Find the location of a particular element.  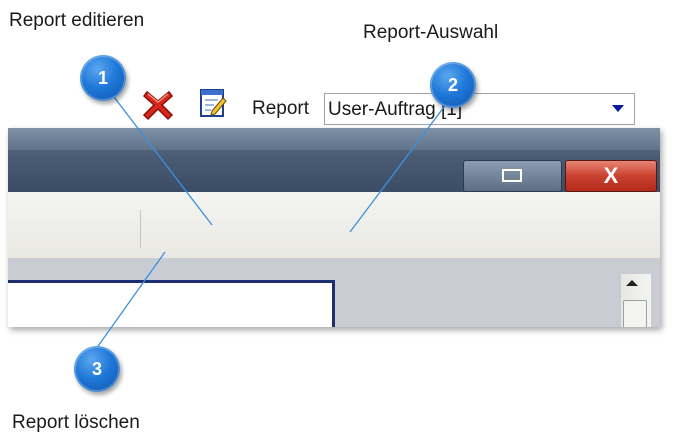

delete-report-button is located at coordinates (158, 105).